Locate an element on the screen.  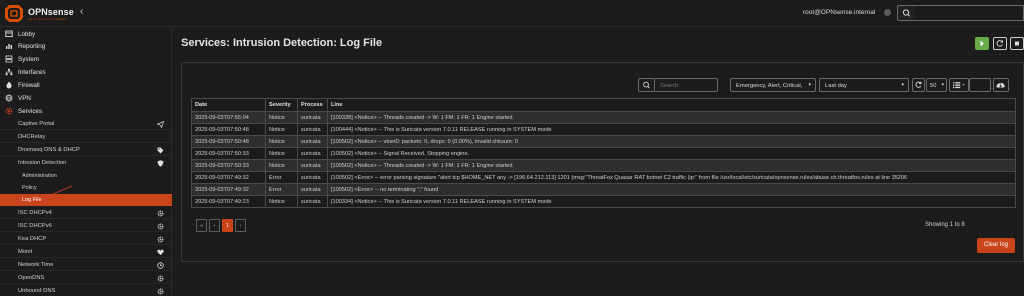
vpn-icon is located at coordinates (9, 98).